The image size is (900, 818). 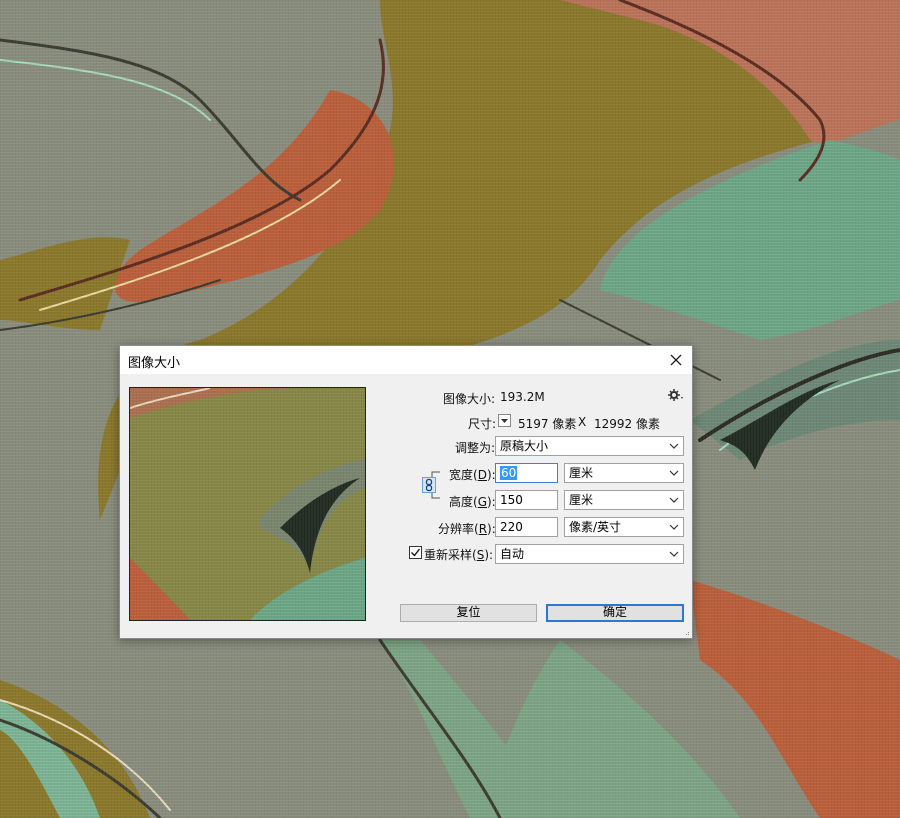 What do you see at coordinates (472, 475) in the screenshot?
I see `width-label: 宽度(D):` at bounding box center [472, 475].